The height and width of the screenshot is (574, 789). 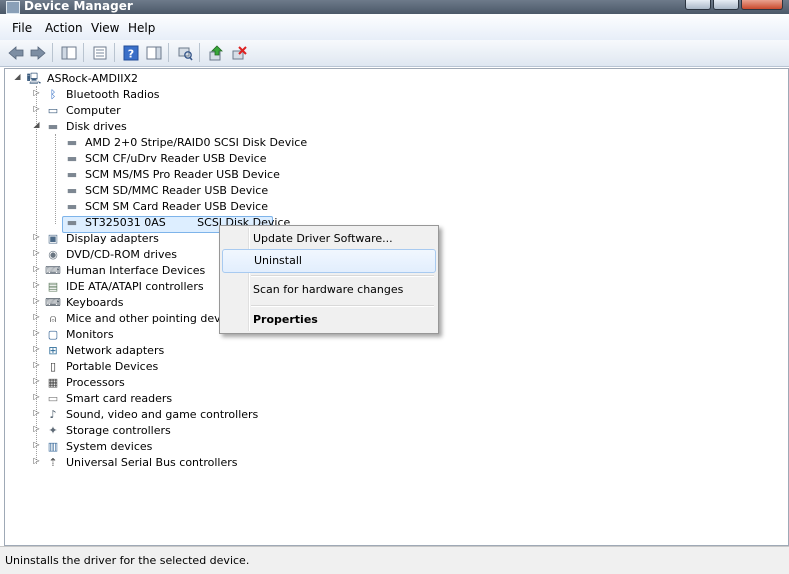 I want to click on tree-category-item: Smart card readers, so click(x=119, y=399).